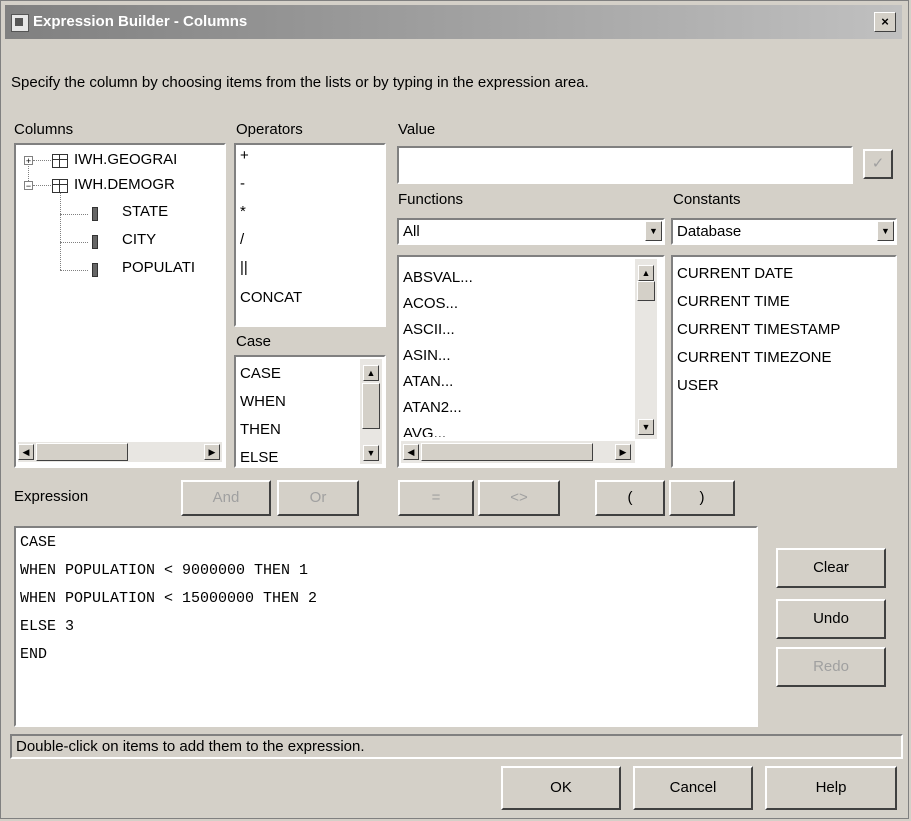 The width and height of the screenshot is (911, 821). What do you see at coordinates (630, 498) in the screenshot?
I see `open-paren-button: (` at bounding box center [630, 498].